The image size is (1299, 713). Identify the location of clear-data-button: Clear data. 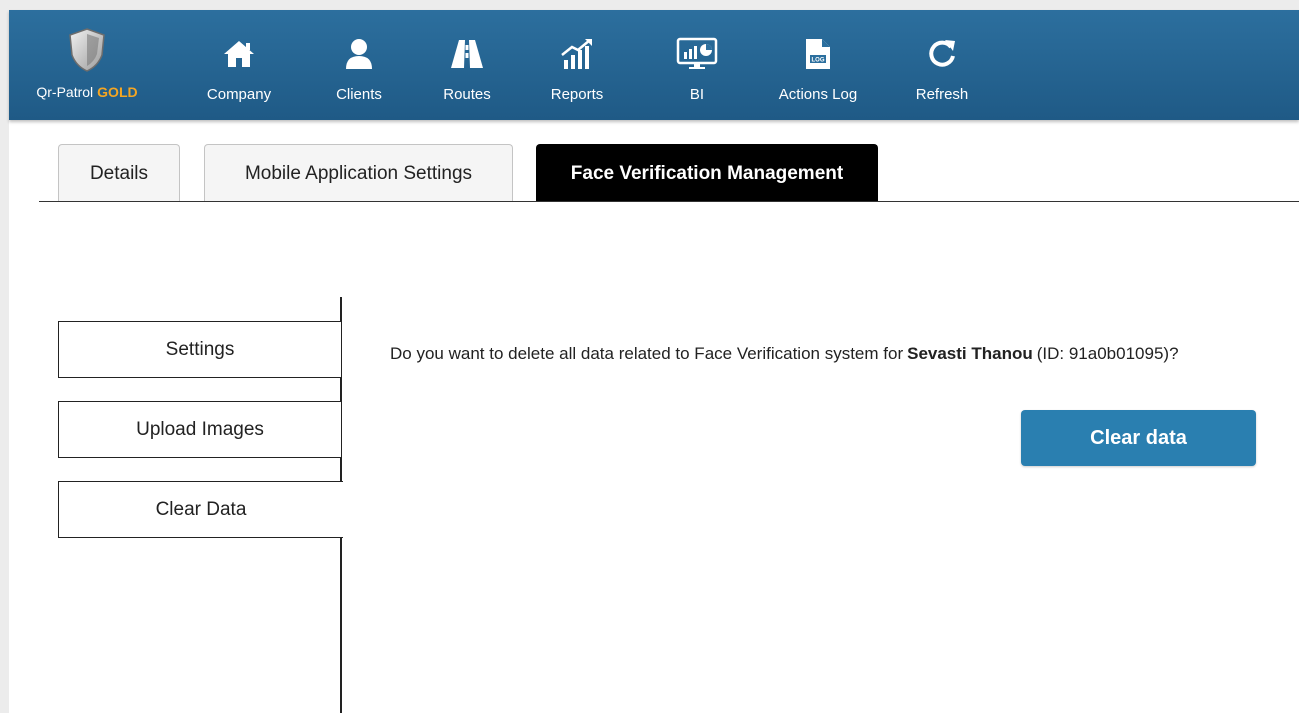
(1138, 438).